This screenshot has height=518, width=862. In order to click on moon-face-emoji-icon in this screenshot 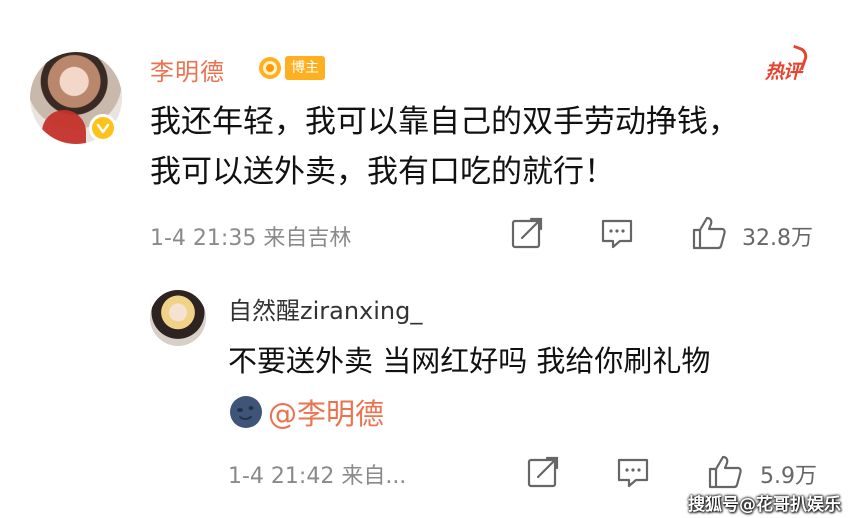, I will do `click(246, 412)`.